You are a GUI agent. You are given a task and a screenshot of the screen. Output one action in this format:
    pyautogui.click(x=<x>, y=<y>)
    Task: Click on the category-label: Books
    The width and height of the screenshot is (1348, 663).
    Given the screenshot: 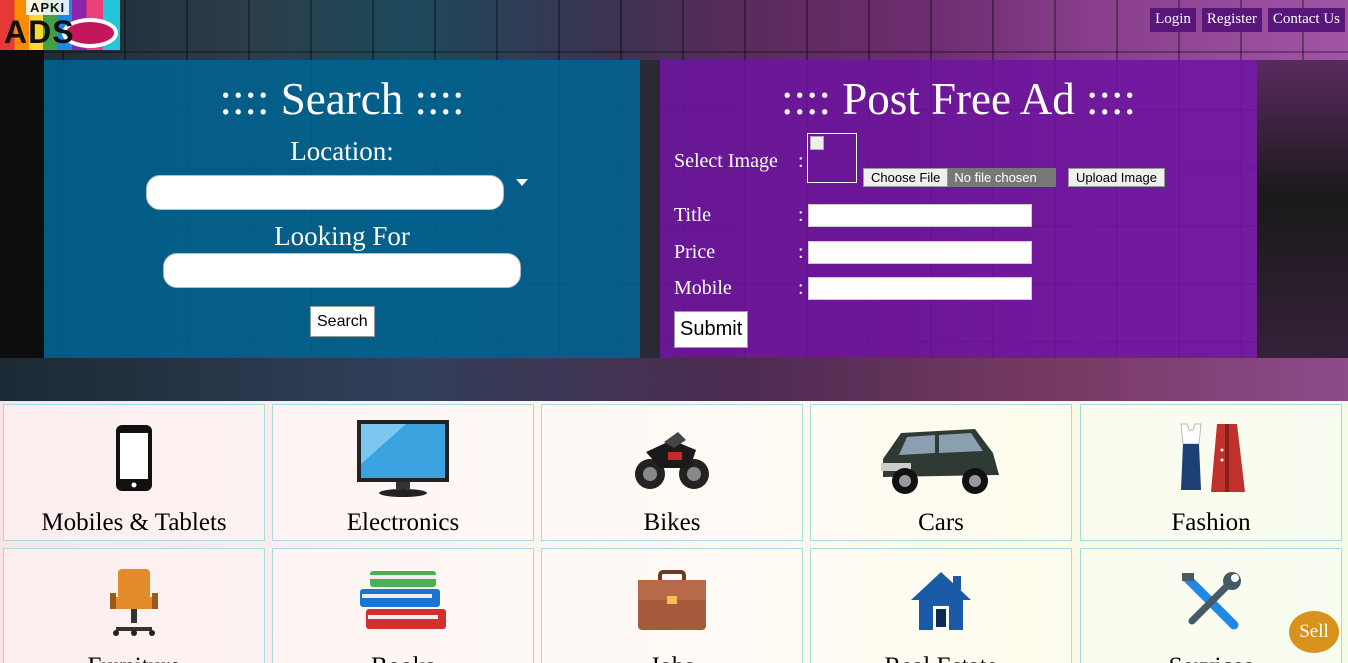 What is the action you would take?
    pyautogui.click(x=403, y=658)
    